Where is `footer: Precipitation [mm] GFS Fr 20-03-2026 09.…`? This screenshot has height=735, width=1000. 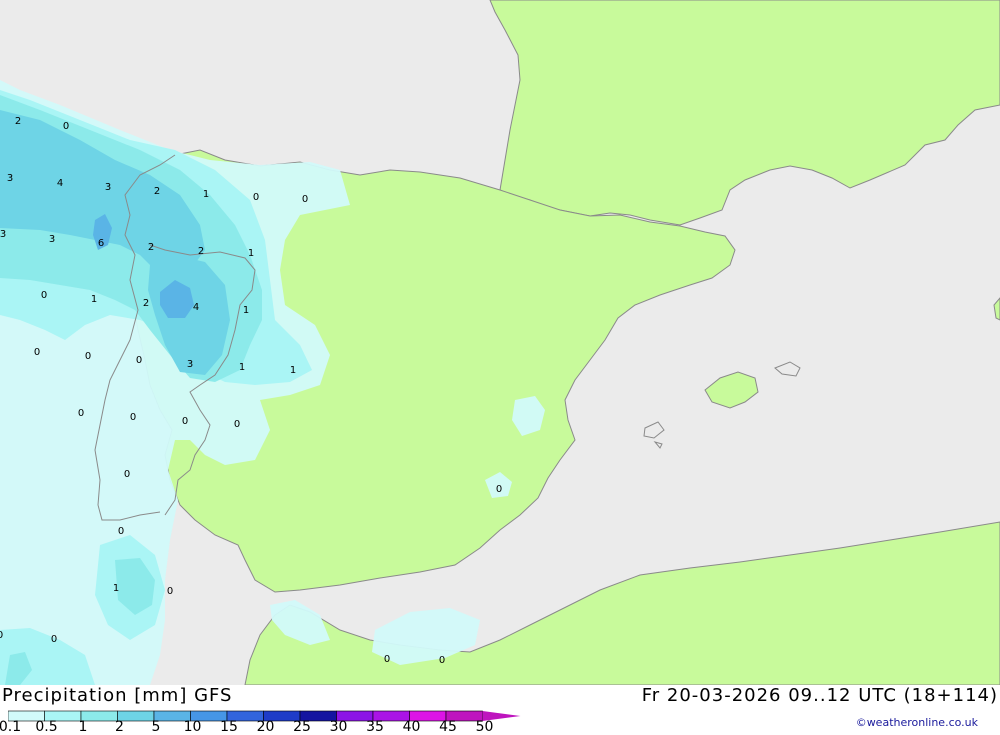
footer: Precipitation [mm] GFS Fr 20-03-2026 09.… is located at coordinates (500, 710).